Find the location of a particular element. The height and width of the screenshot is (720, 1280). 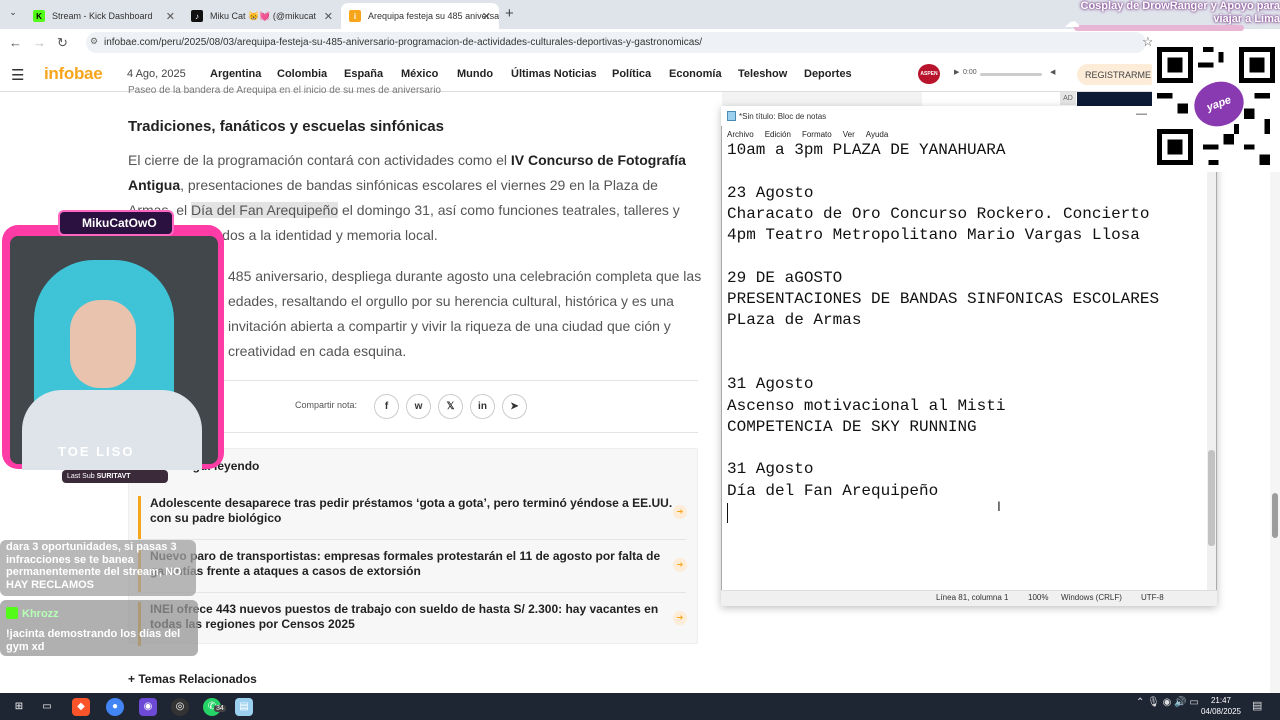

radio-player: ▶ 0:00 ◀ is located at coordinates (1006, 74).